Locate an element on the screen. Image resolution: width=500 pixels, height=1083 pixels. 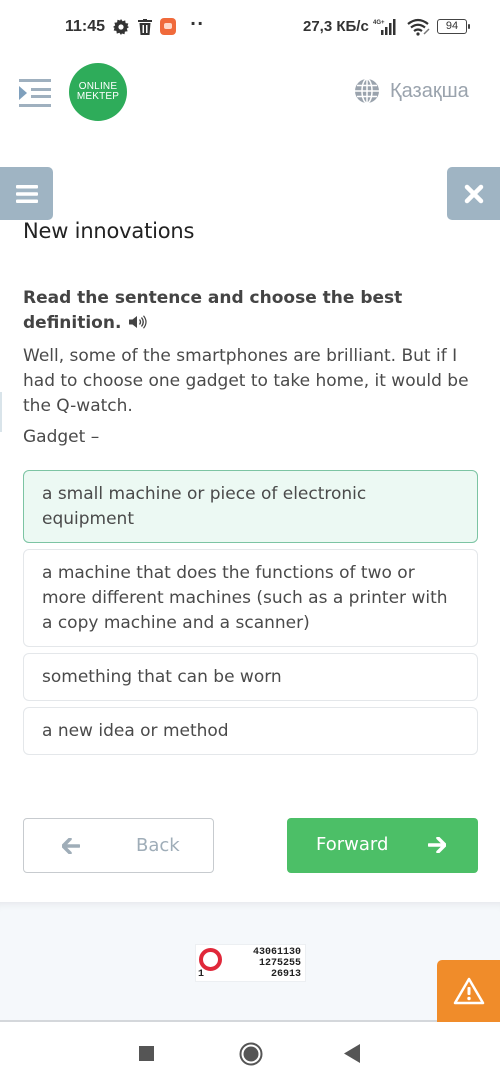
close-icon is located at coordinates (473, 193).